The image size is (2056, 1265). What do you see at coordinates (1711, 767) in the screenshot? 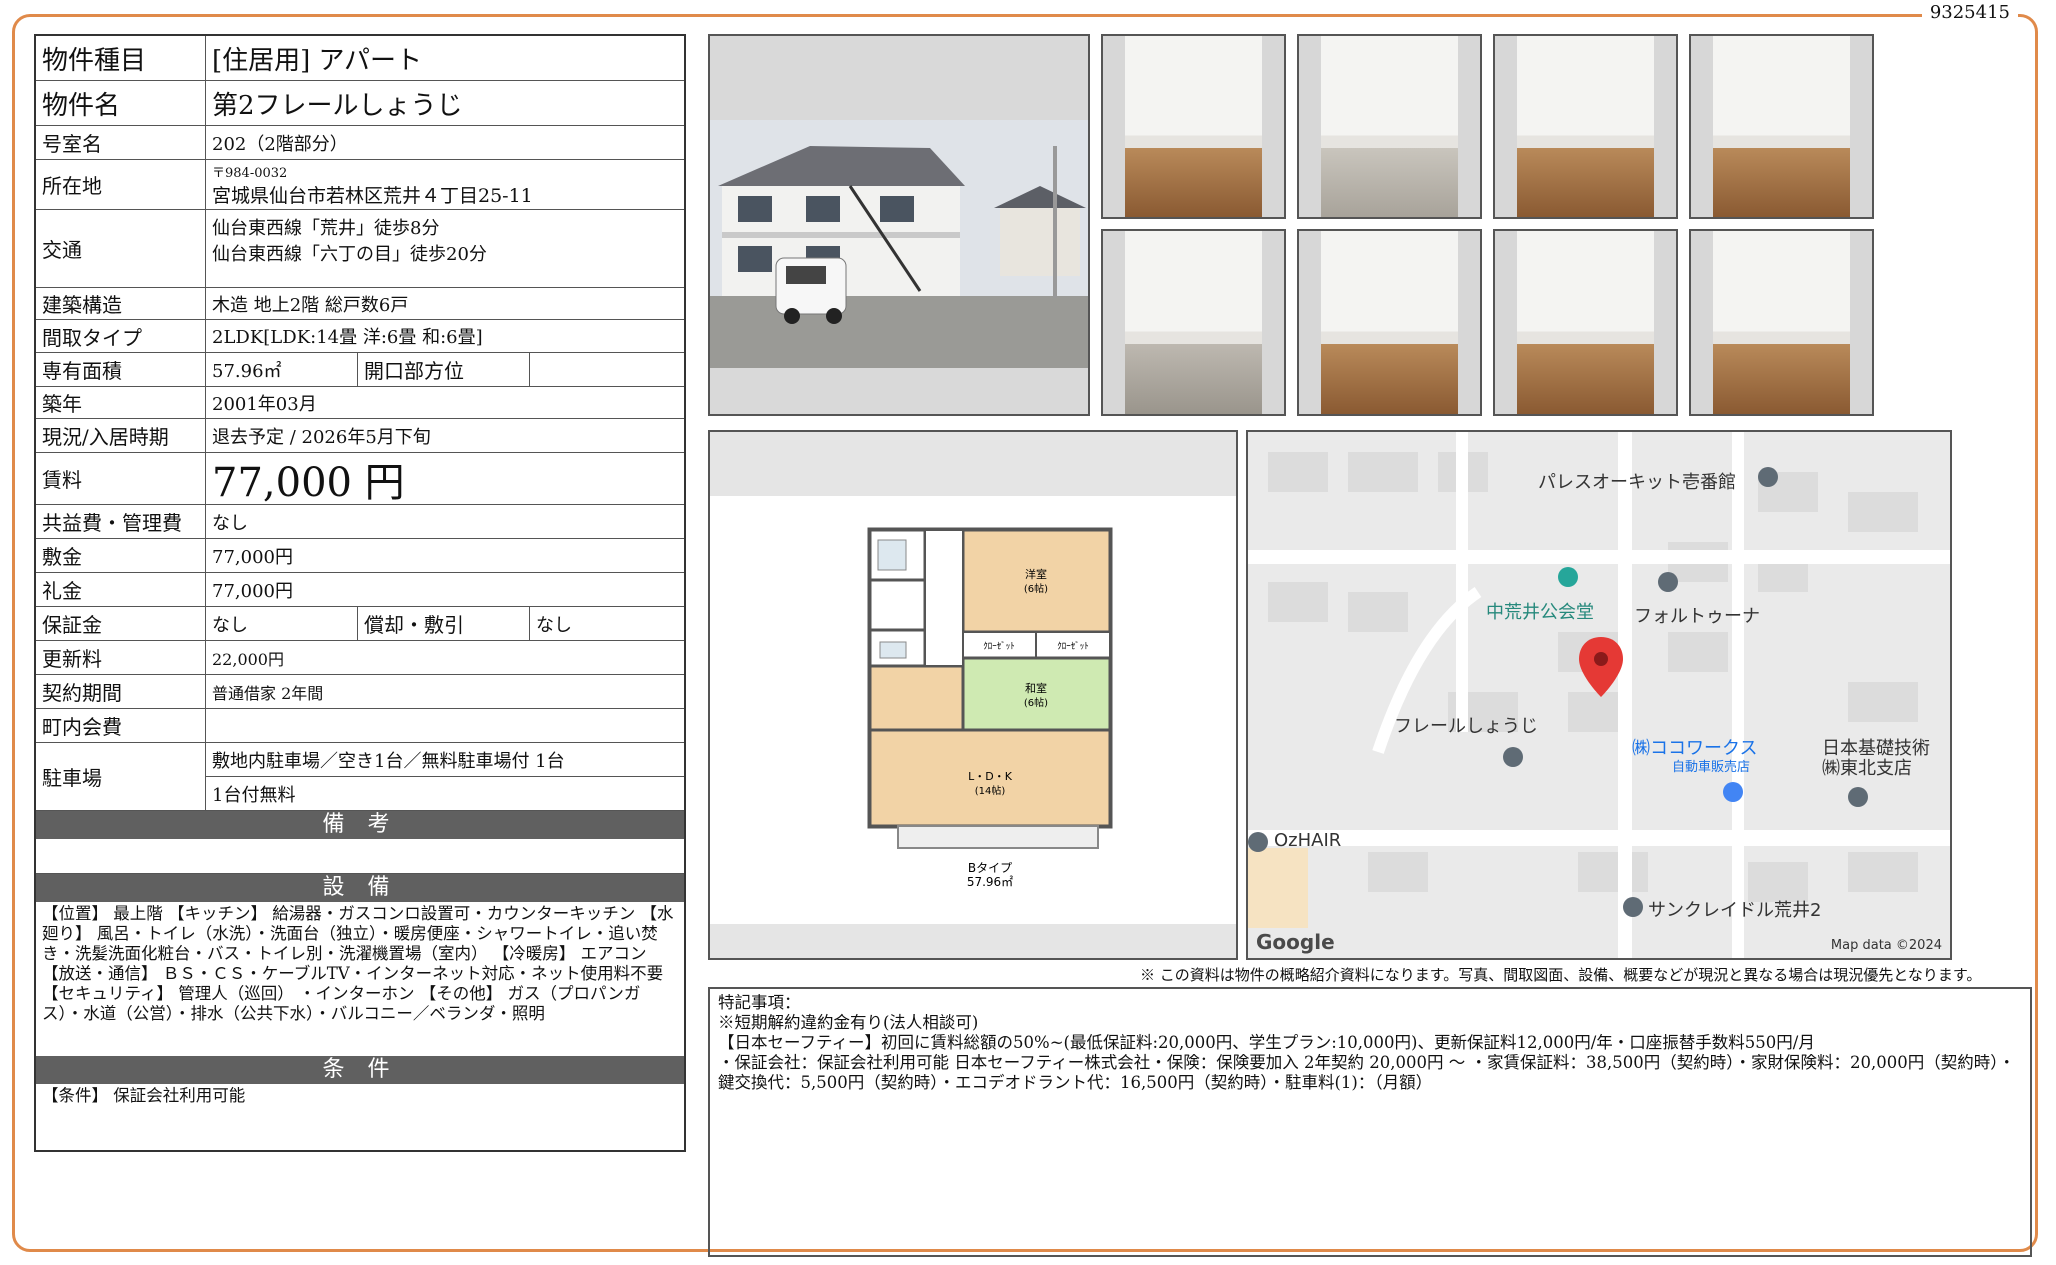
I see `map-label-6: 自動車販売店` at bounding box center [1711, 767].